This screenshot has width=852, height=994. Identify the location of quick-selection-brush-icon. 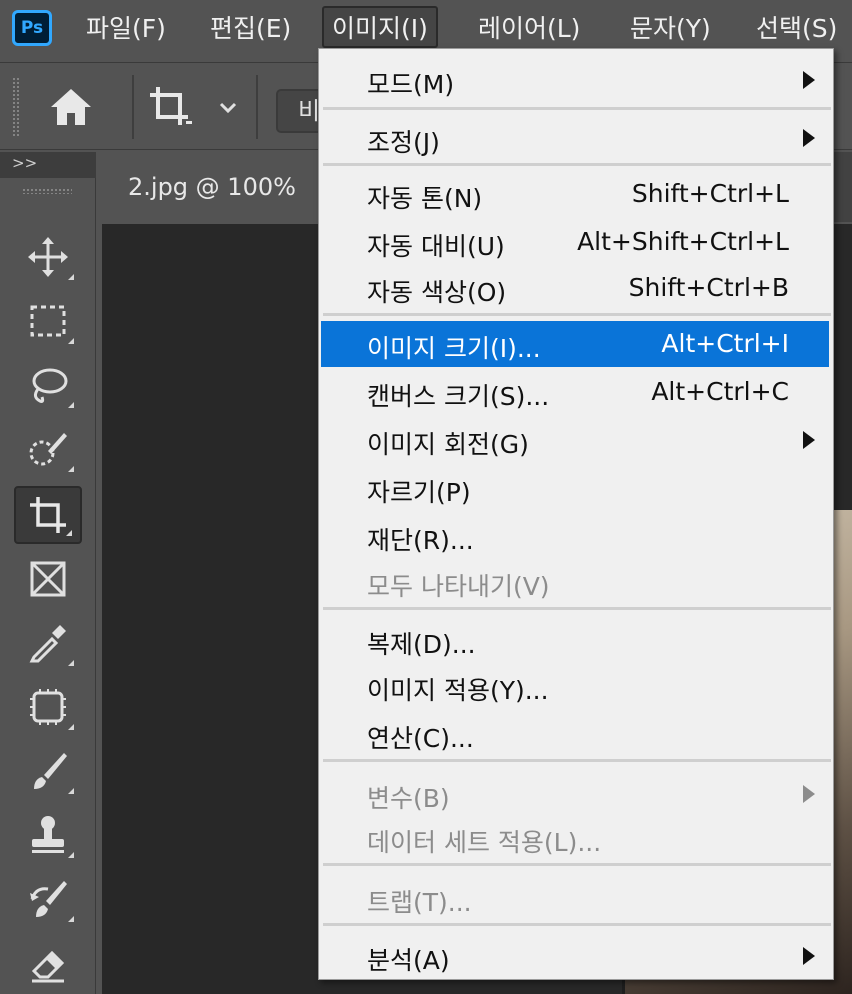
(48, 449).